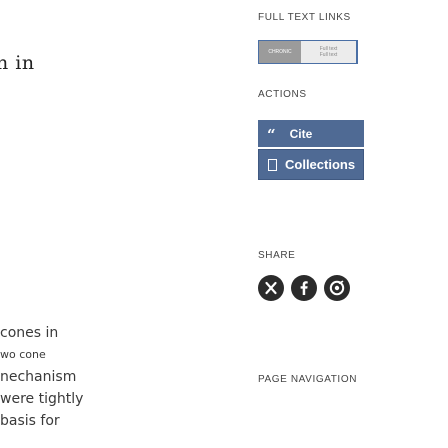  What do you see at coordinates (30, 421) in the screenshot?
I see `article-line: basis for` at bounding box center [30, 421].